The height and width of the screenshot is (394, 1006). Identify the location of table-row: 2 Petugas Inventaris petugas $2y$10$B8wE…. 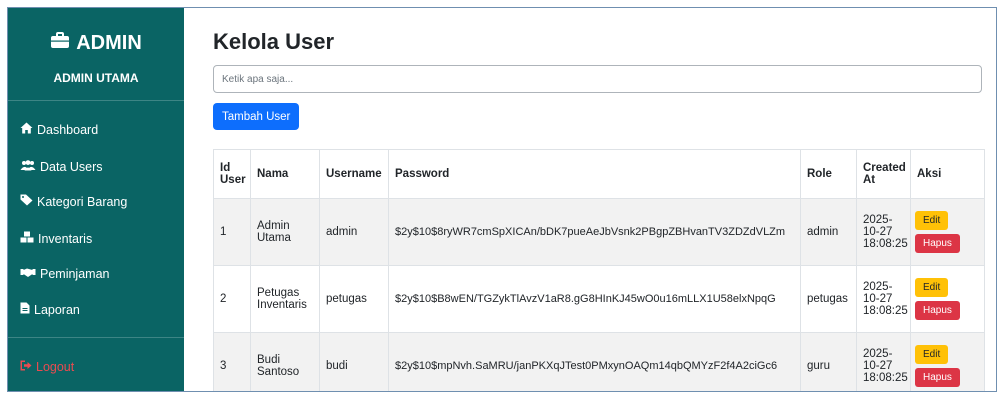
(599, 299).